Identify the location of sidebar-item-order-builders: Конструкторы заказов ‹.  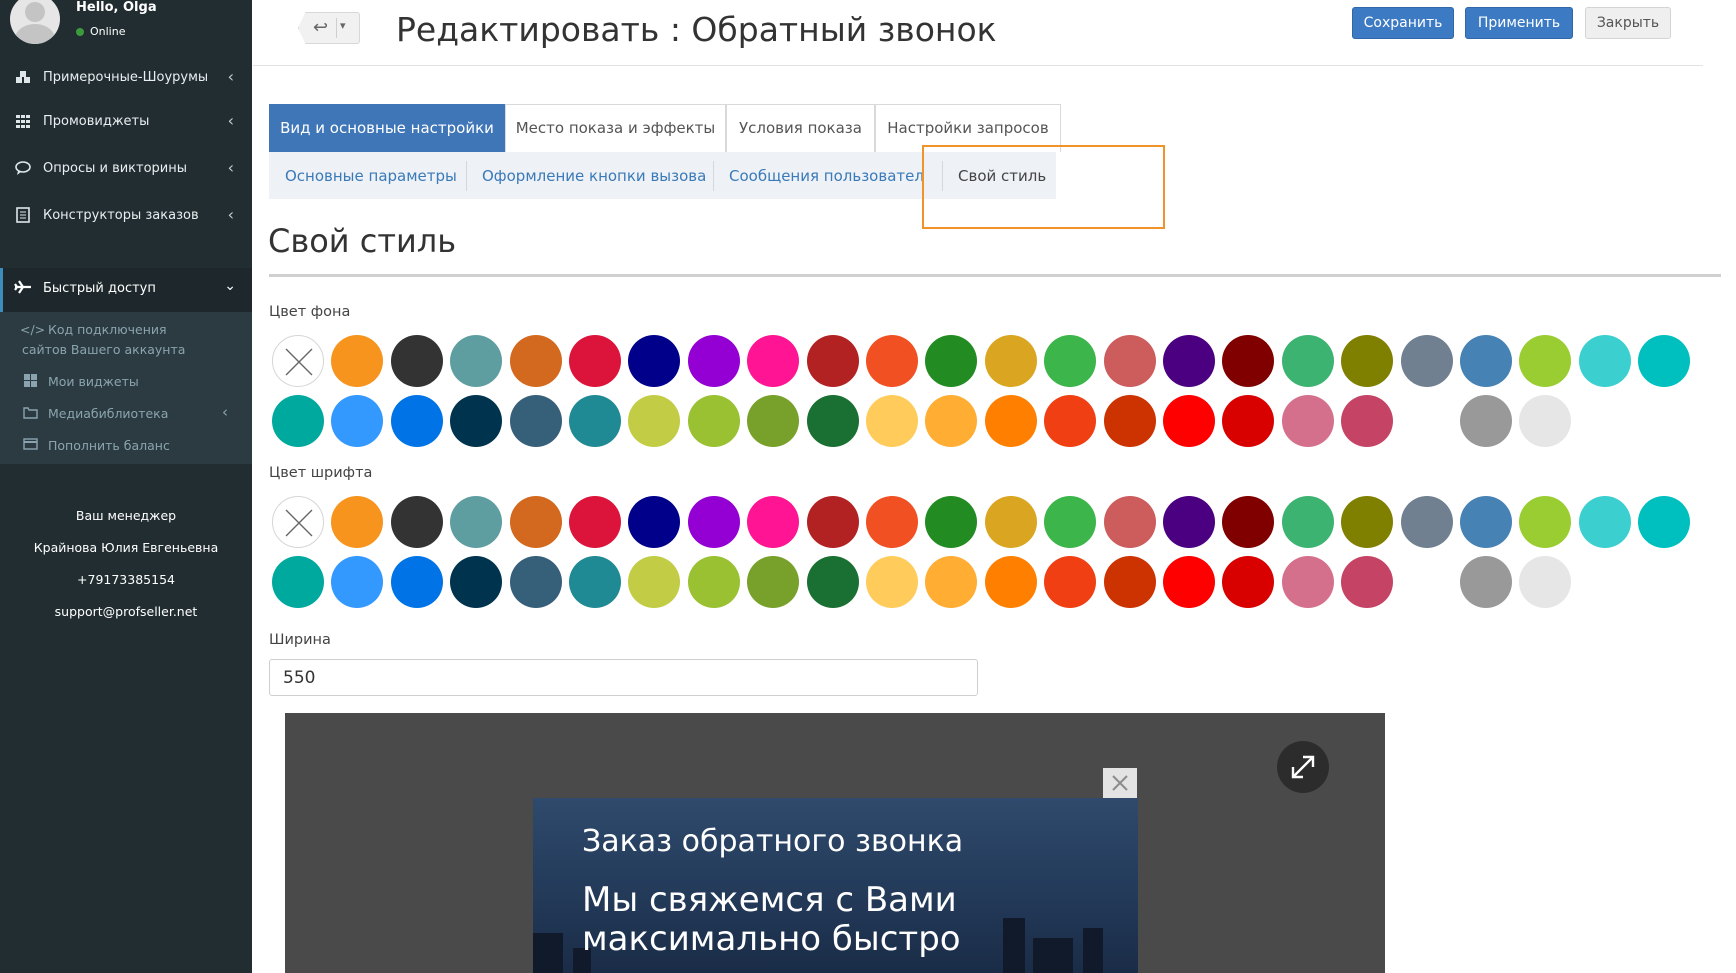
(126, 216).